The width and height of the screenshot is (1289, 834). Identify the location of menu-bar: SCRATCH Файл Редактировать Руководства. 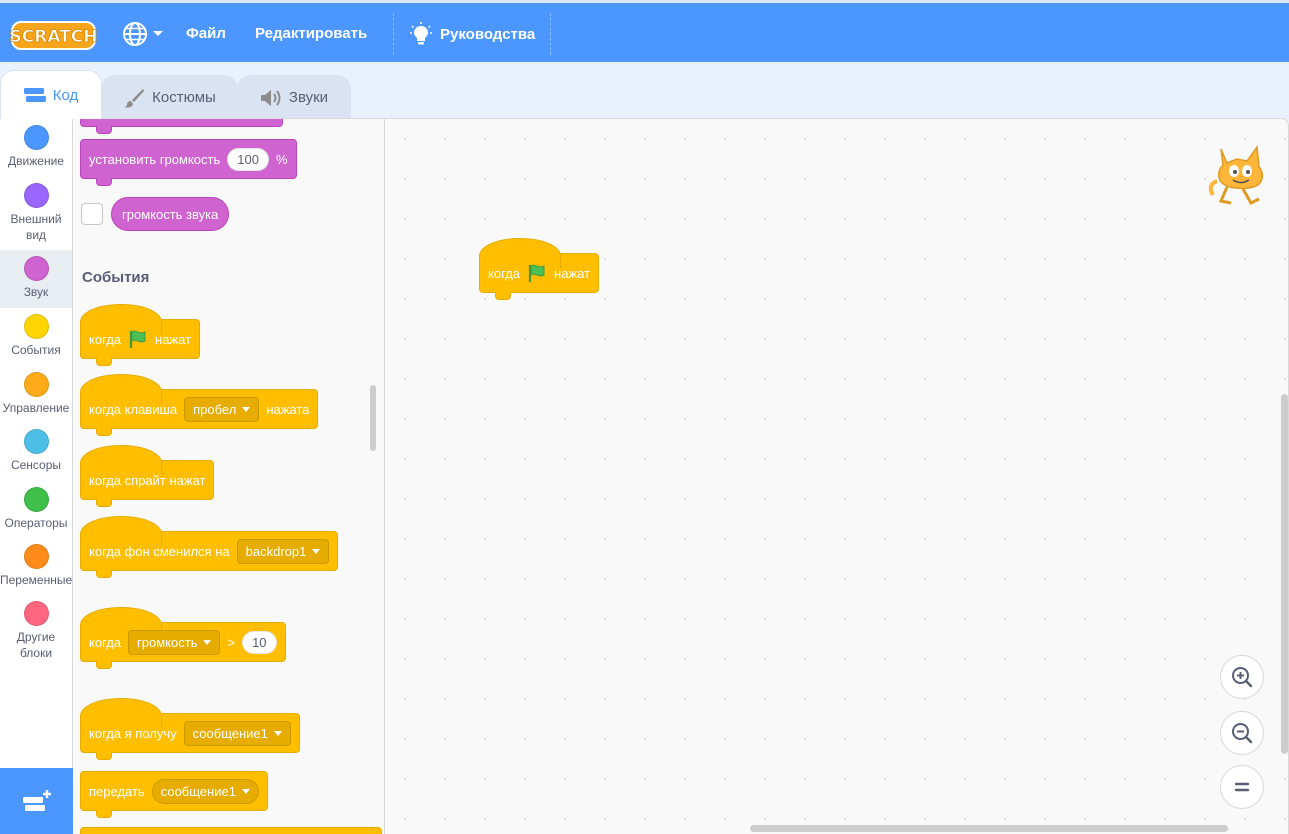
(644, 31).